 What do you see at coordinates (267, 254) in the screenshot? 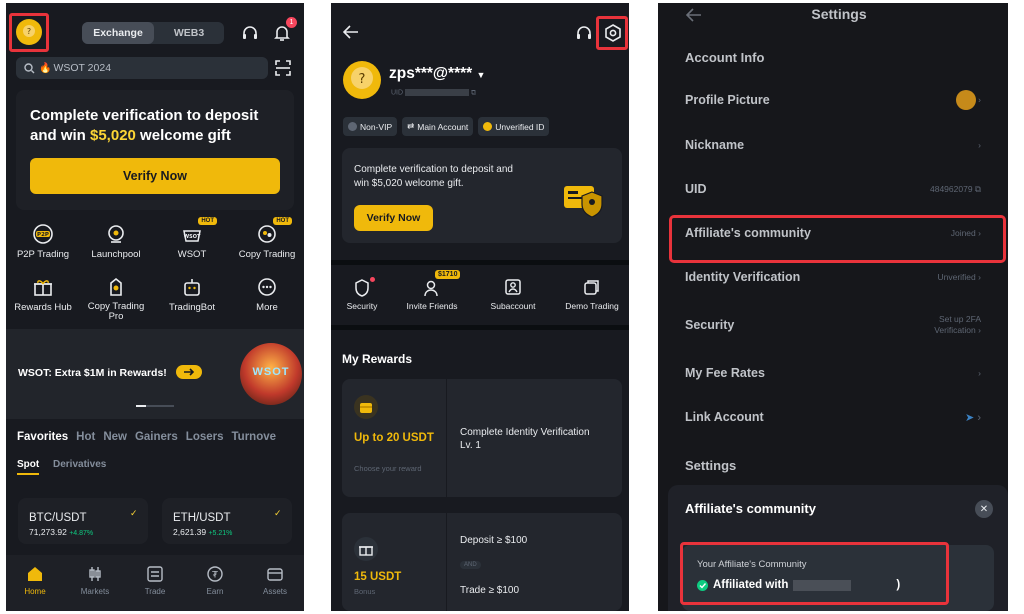
I see `grid-label: Copy Trading` at bounding box center [267, 254].